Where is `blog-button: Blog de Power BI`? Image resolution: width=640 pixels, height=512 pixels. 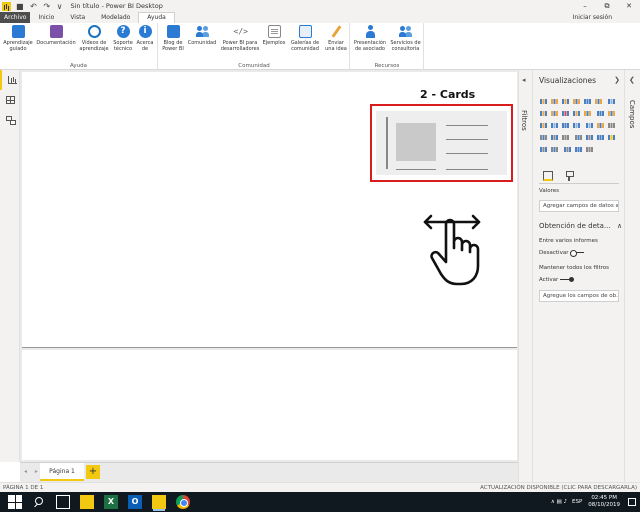 blog-button: Blog de Power BI is located at coordinates (173, 38).